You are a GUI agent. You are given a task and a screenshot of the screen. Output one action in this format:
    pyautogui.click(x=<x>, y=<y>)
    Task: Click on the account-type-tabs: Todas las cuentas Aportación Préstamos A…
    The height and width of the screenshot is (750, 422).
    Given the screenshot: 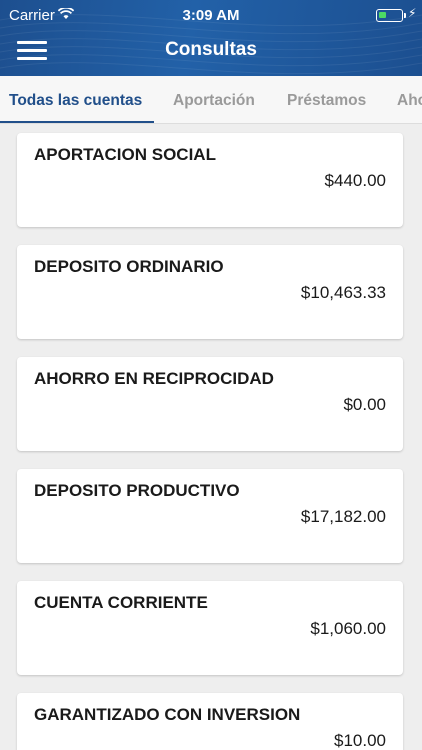 What is the action you would take?
    pyautogui.click(x=211, y=100)
    